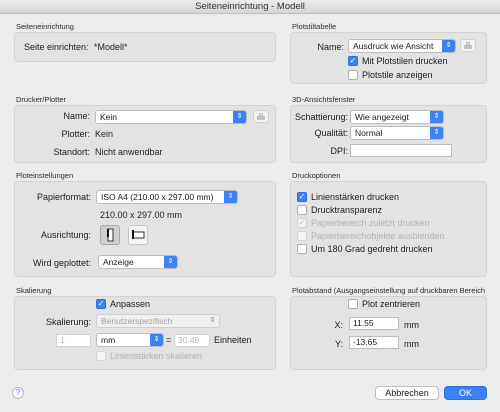  I want to click on landscape-orientation-icon, so click(138, 234).